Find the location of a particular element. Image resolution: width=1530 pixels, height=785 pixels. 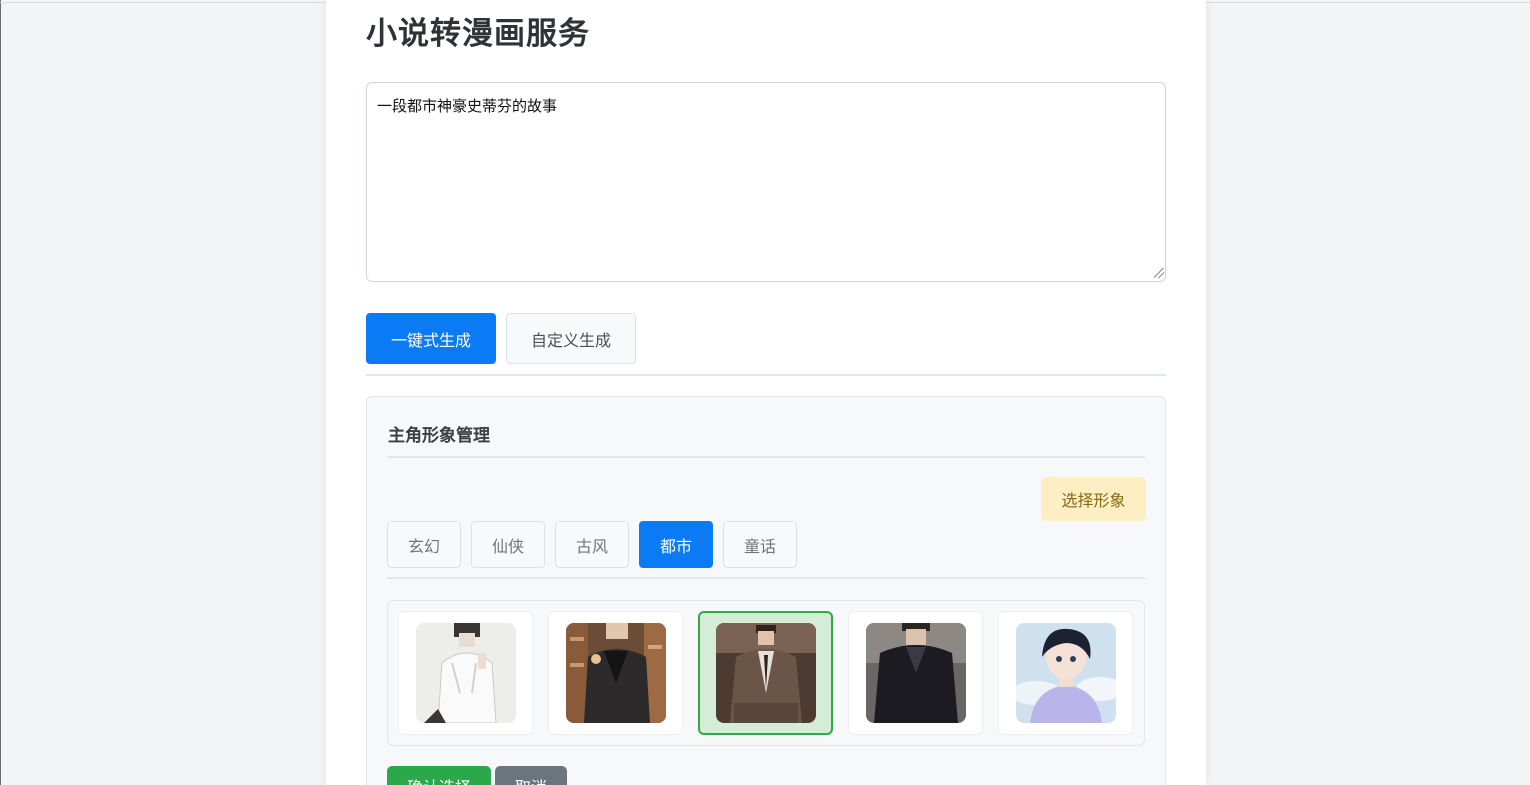

cancel-button: 取消 is located at coordinates (531, 775).